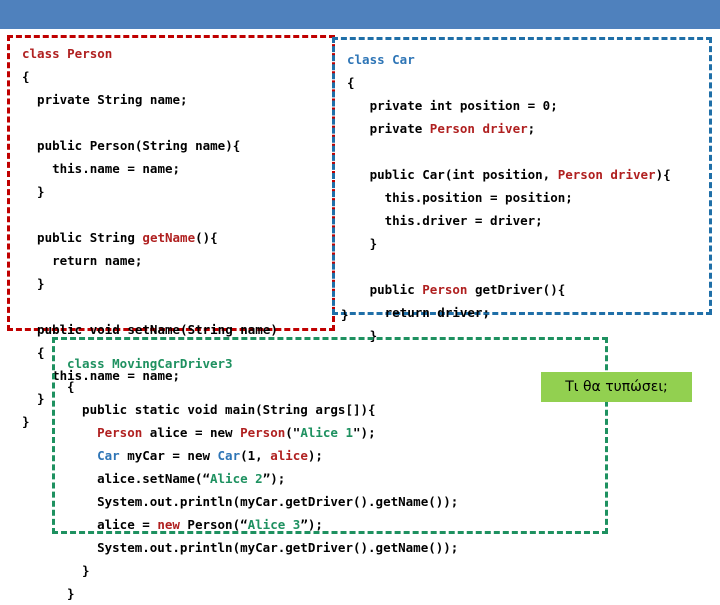 Image resolution: width=720 pixels, height=605 pixels. I want to click on question-callout-text: Τι θα τυπώσει;, so click(616, 387).